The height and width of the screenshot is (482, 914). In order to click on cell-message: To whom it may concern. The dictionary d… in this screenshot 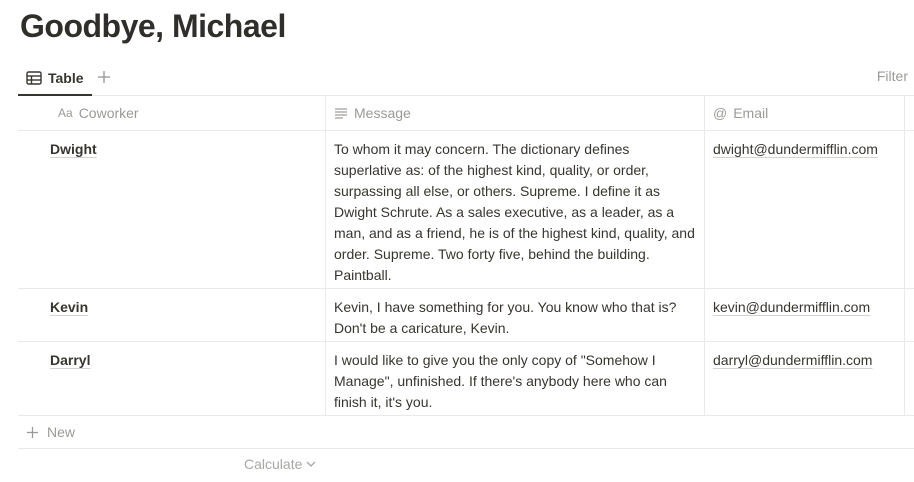, I will do `click(515, 209)`.